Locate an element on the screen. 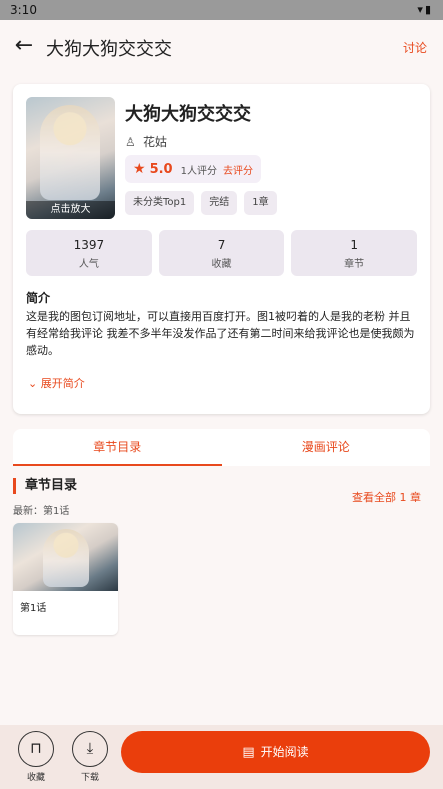  author-row: ♙ 花姑 is located at coordinates (146, 141).